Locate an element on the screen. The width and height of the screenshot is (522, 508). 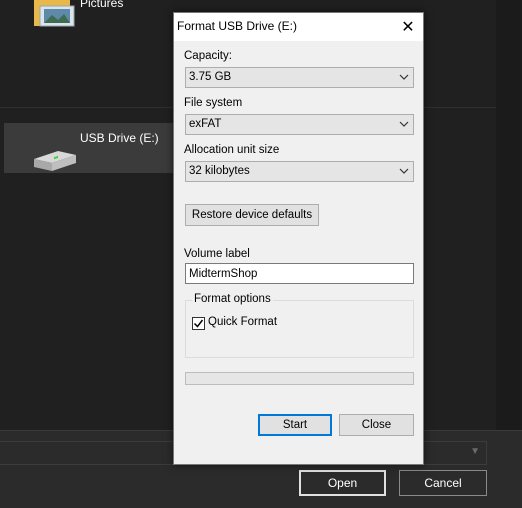
capacity-label: Capacity: is located at coordinates (208, 56).